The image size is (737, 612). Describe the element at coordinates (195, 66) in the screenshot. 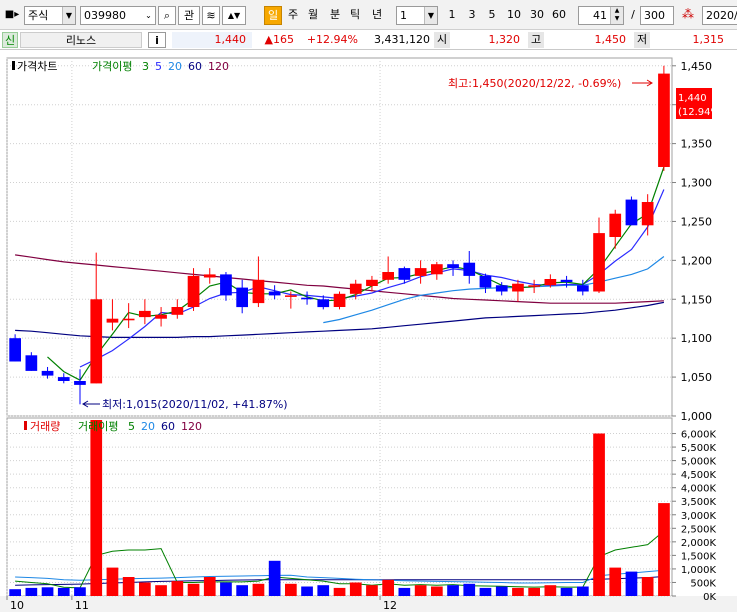

I see `price-legend-item: 60` at that location.